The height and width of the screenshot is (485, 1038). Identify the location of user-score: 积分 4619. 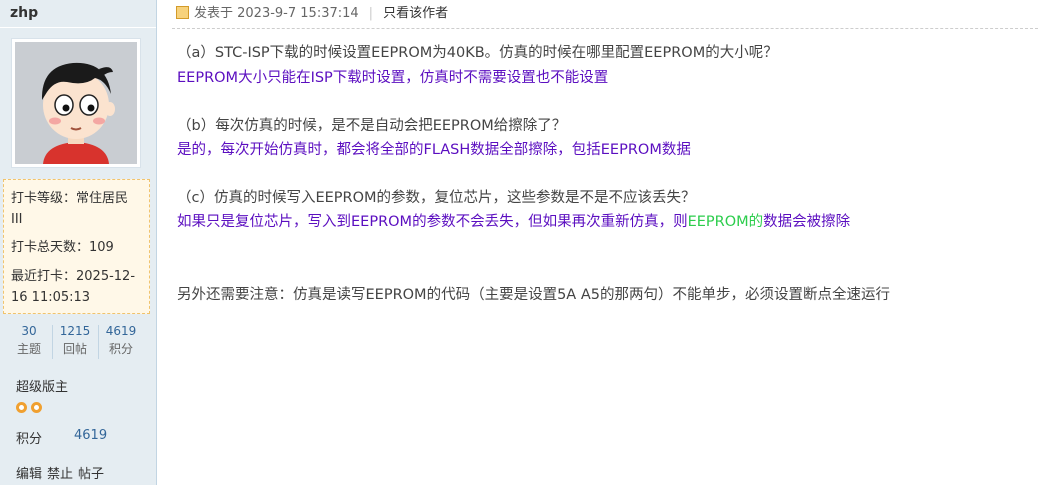
(61, 437).